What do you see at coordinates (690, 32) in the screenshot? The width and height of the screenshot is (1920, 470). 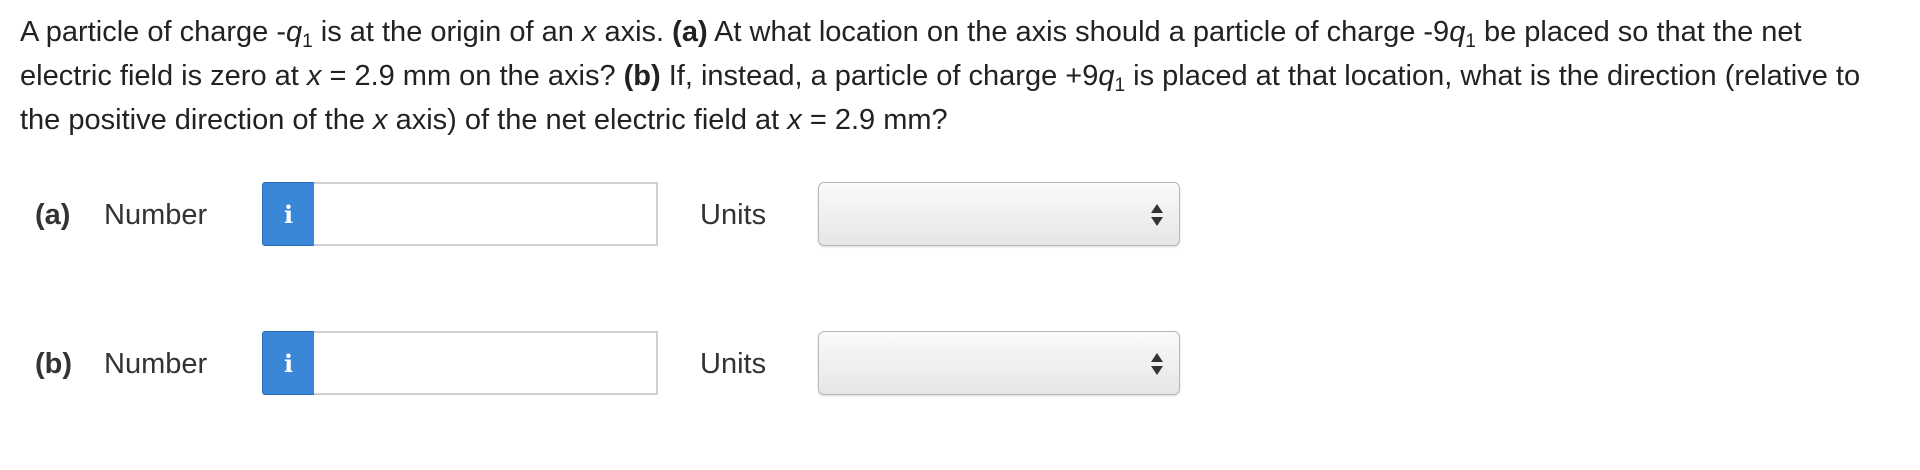 I see `part-a-tag: (a)` at bounding box center [690, 32].